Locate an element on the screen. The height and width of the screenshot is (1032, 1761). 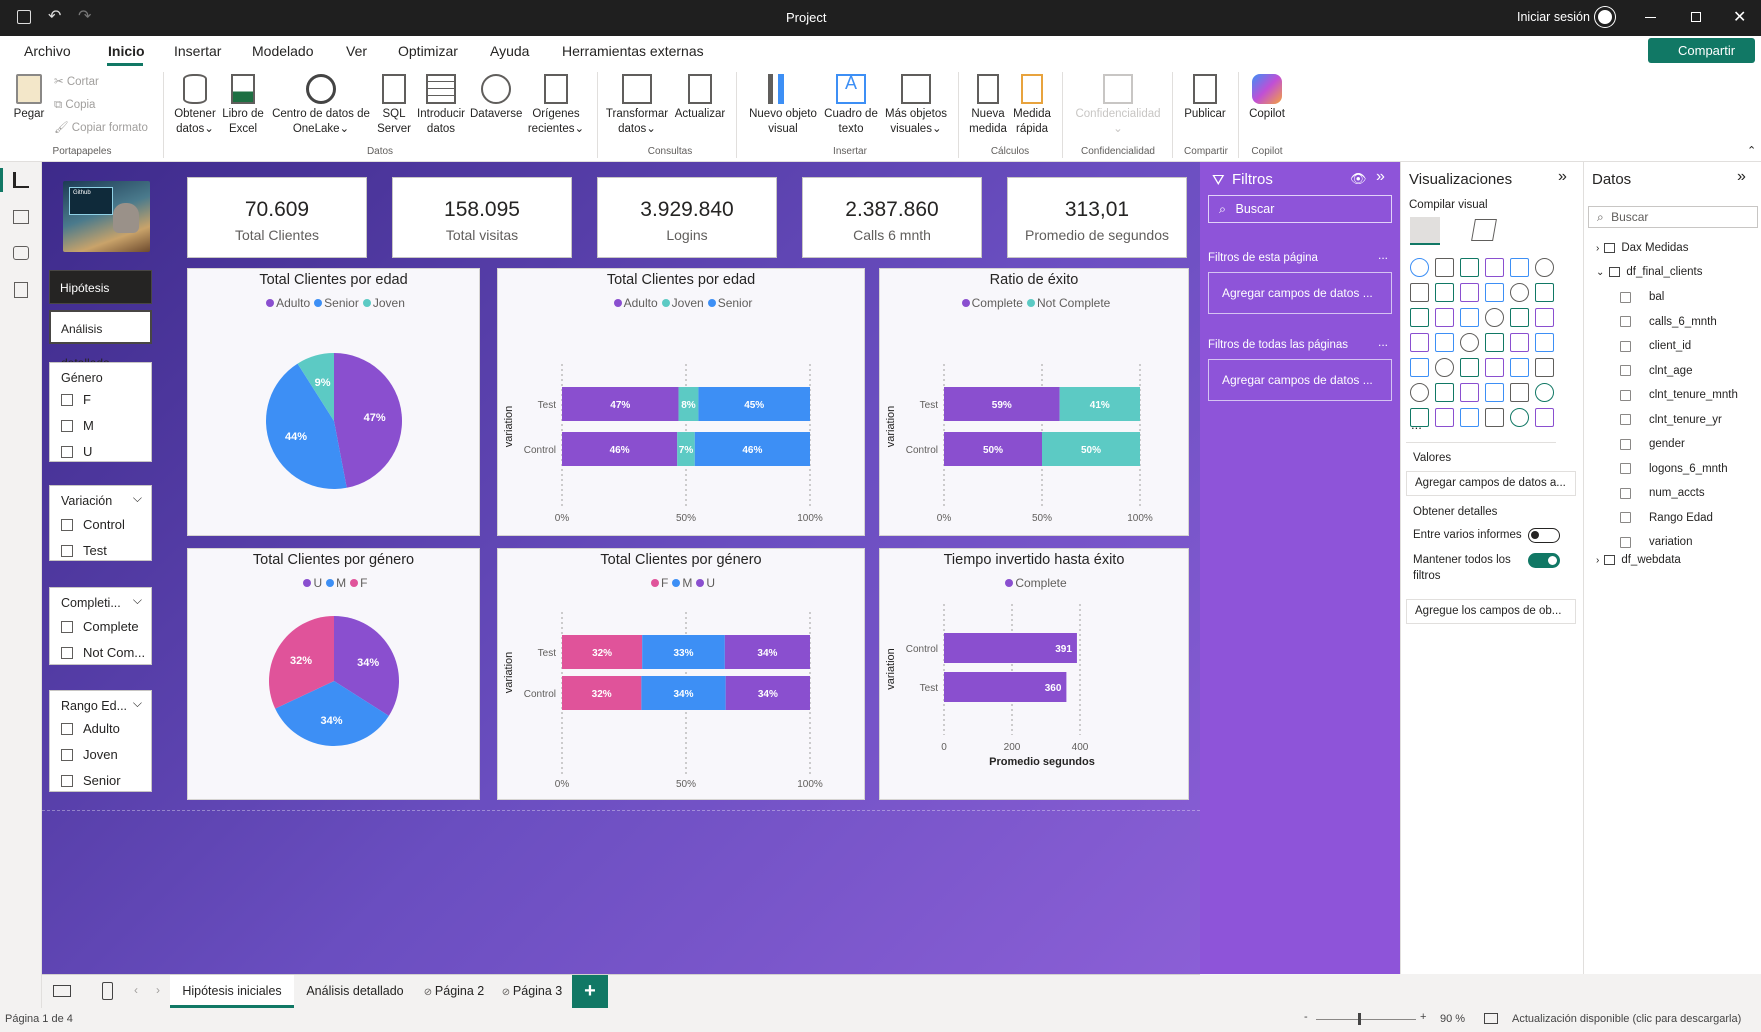
paste-button: Pegar is located at coordinates (29, 98).